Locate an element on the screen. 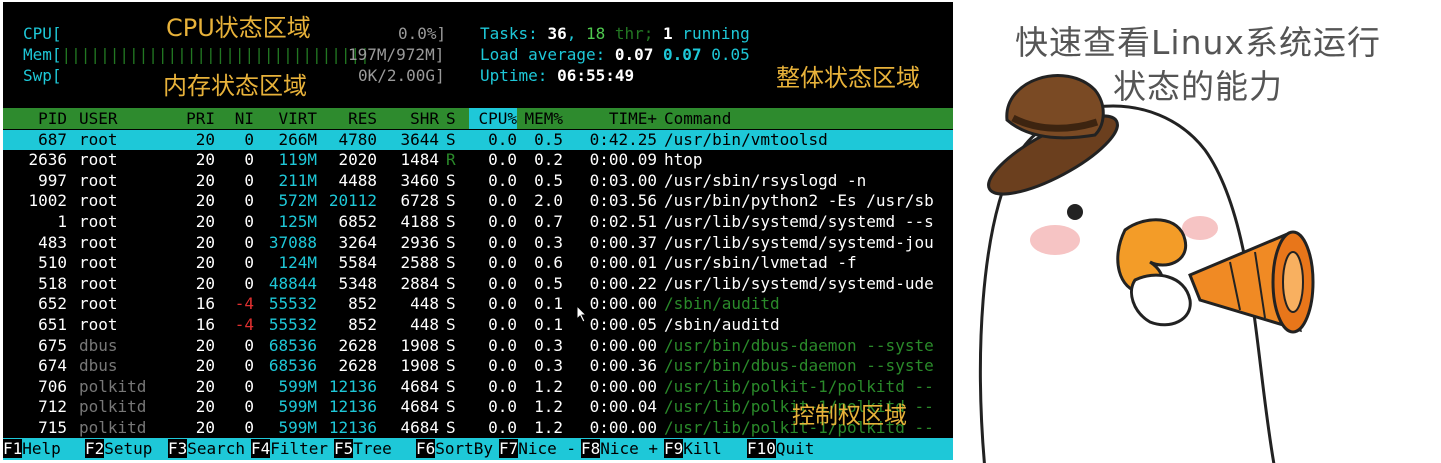  cell-cmd: /usr/bin/dbus-daemon --syste is located at coordinates (799, 345).